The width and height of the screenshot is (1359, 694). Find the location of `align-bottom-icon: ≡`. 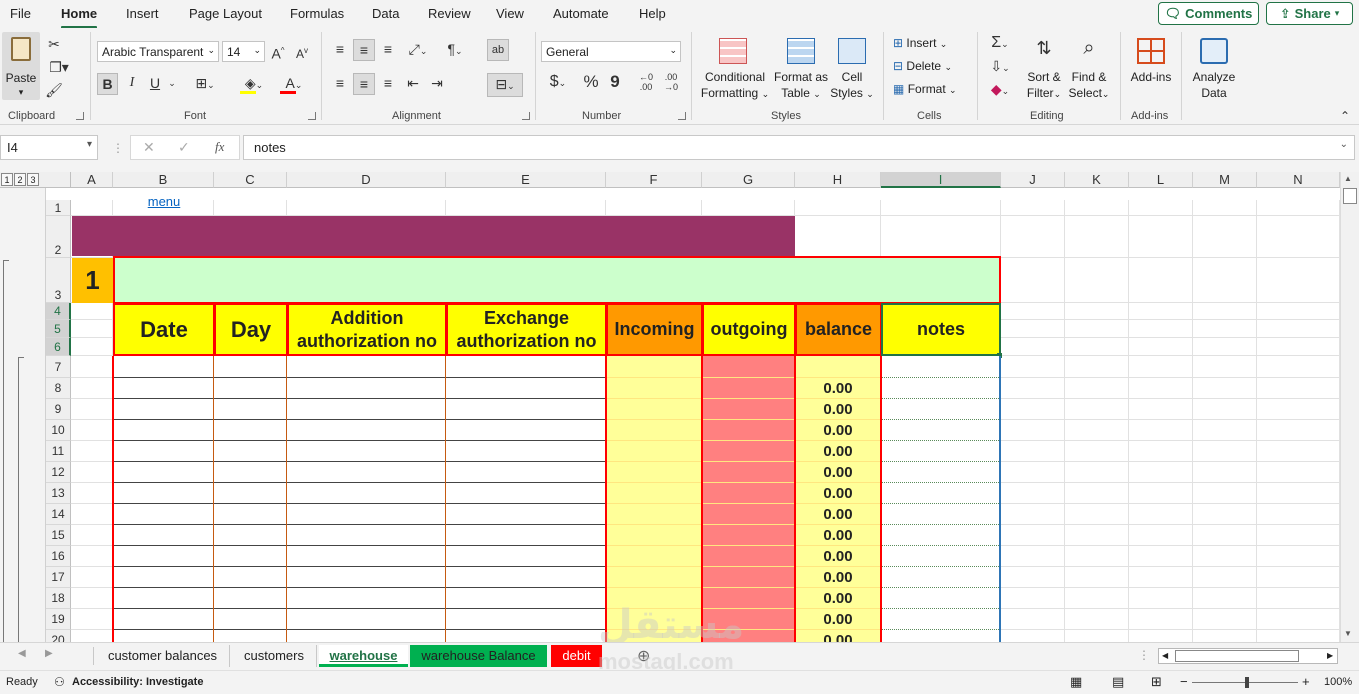

align-bottom-icon: ≡ is located at coordinates (388, 49).